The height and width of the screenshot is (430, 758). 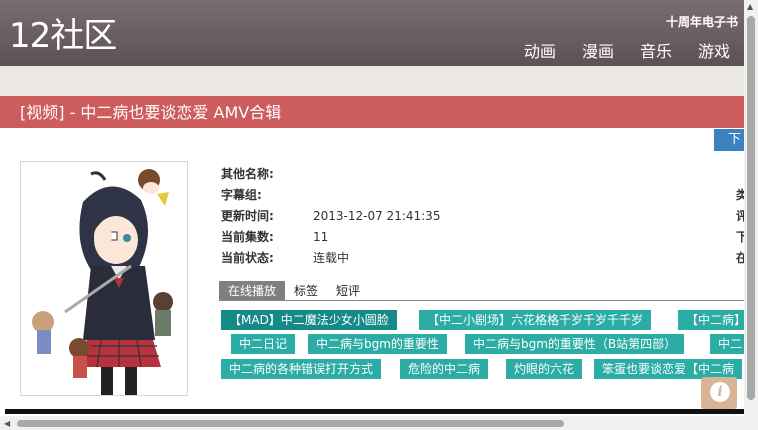 What do you see at coordinates (714, 50) in the screenshot?
I see `nav-item-games: 游戏` at bounding box center [714, 50].